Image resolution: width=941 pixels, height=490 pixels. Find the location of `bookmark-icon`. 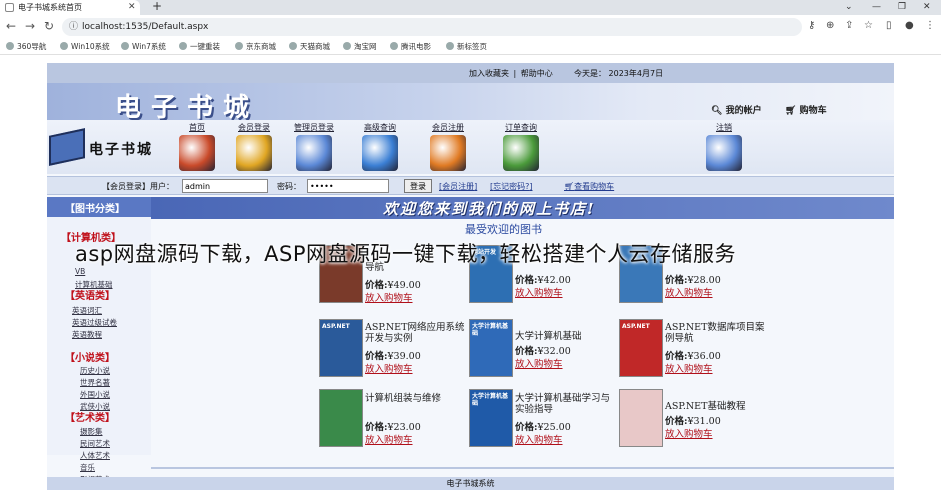

bookmark-icon is located at coordinates (450, 46).